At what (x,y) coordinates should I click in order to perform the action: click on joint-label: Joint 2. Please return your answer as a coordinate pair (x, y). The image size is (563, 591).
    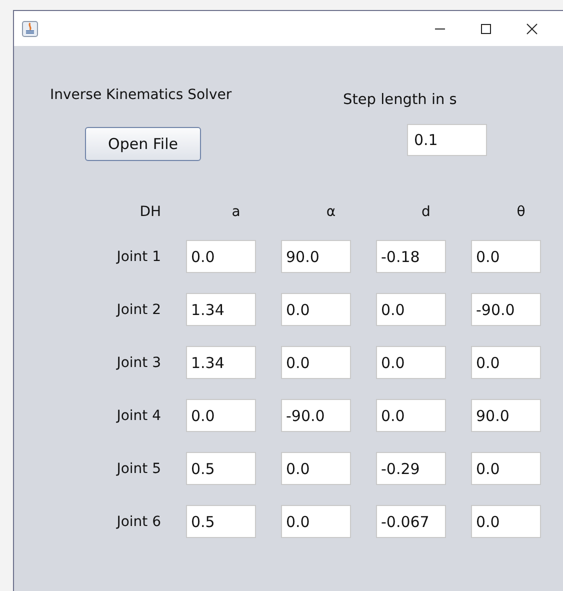
    Looking at the image, I should click on (138, 310).